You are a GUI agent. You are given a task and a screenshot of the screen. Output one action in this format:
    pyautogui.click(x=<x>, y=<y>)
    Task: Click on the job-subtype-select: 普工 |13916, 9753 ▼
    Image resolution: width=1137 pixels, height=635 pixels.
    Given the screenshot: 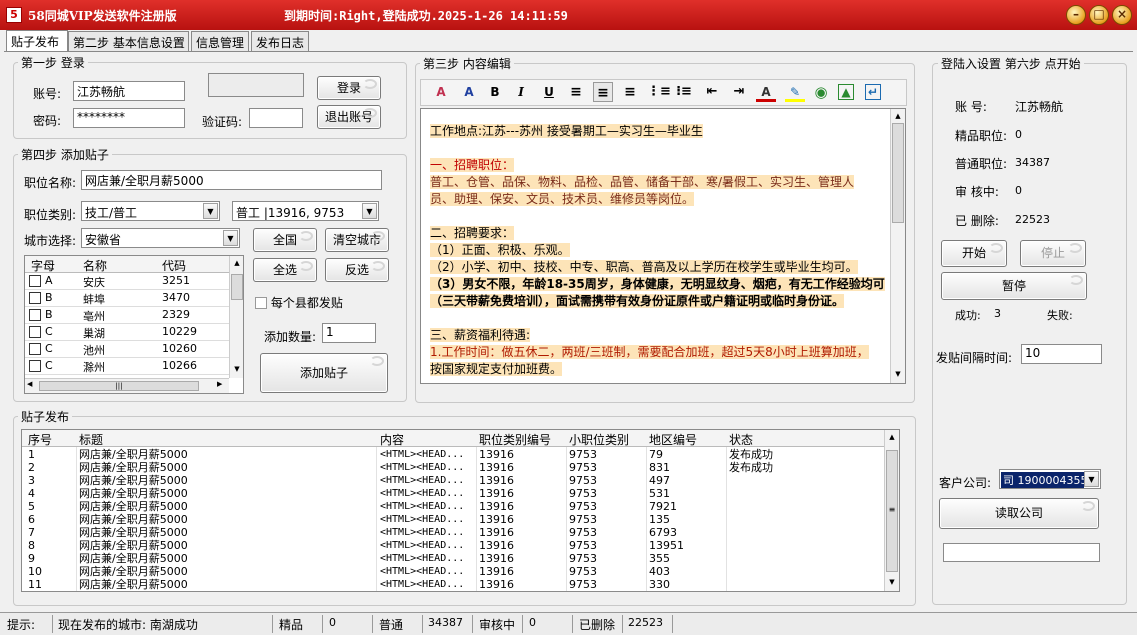 What is the action you would take?
    pyautogui.click(x=305, y=211)
    